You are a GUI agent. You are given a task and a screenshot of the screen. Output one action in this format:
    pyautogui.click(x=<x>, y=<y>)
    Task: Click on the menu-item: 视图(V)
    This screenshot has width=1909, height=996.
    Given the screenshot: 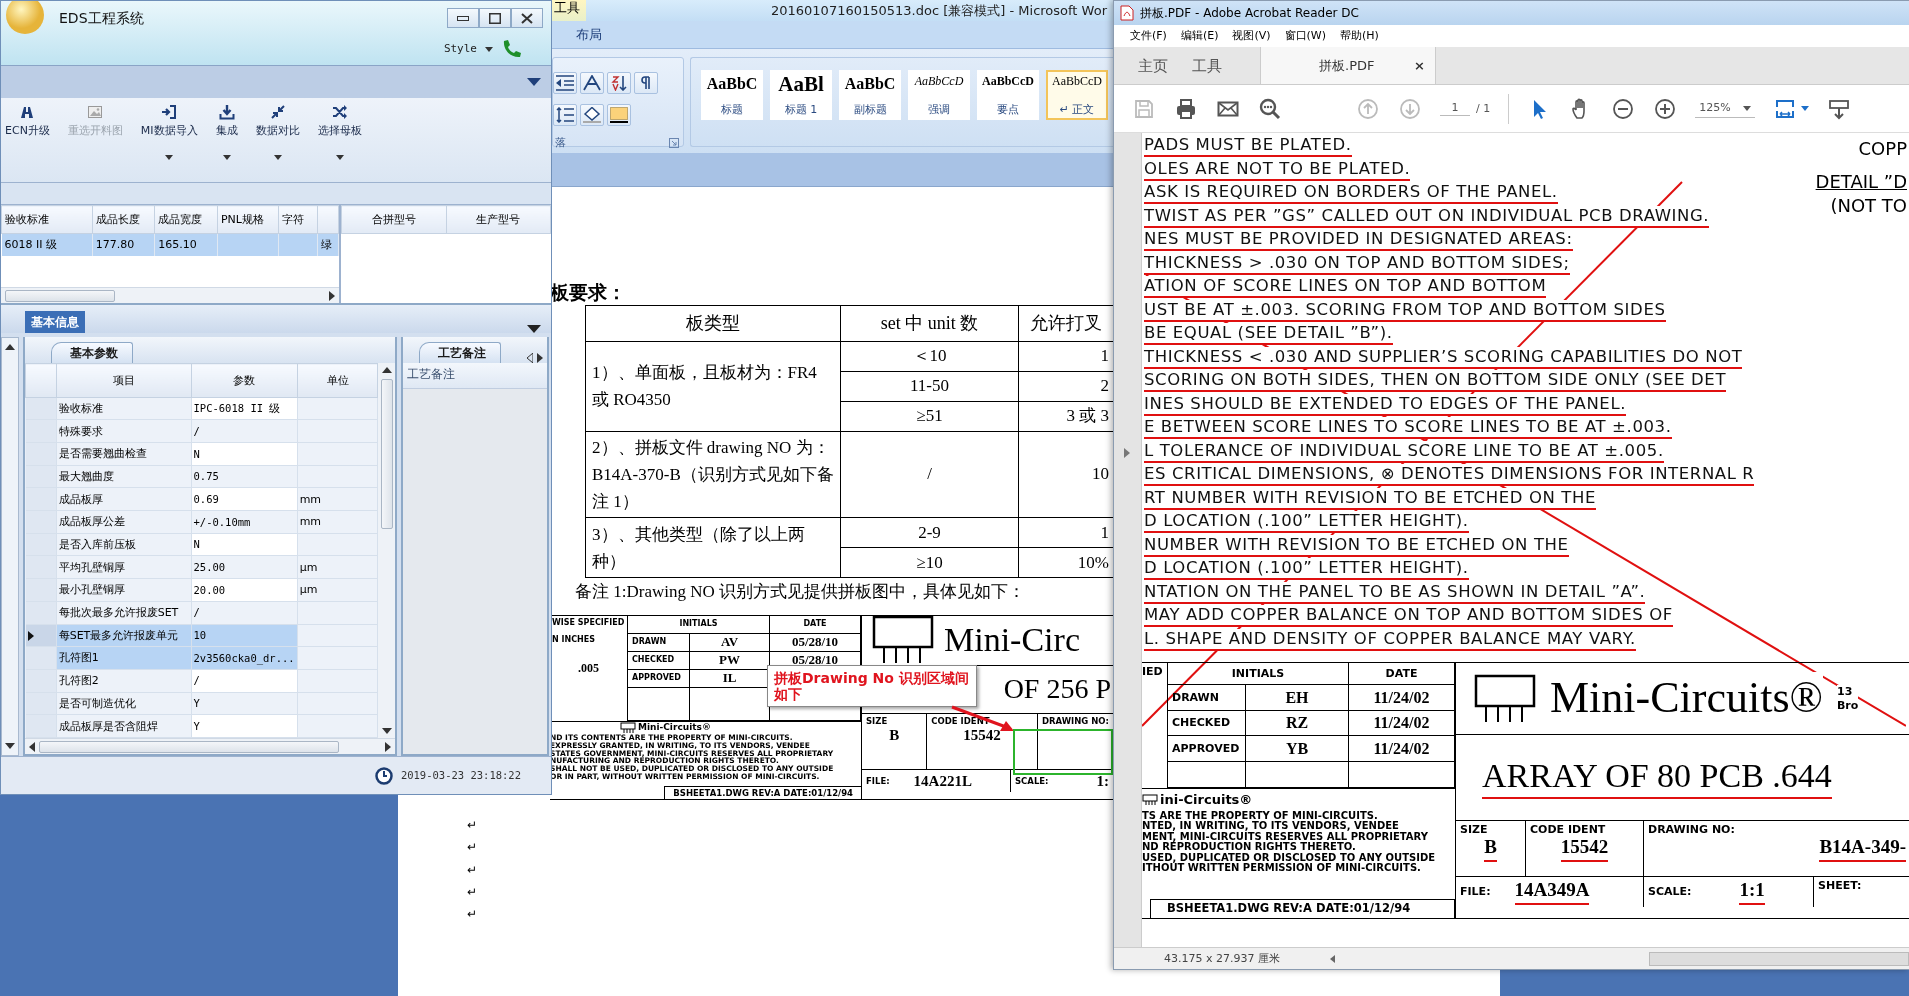 What is the action you would take?
    pyautogui.click(x=1251, y=36)
    